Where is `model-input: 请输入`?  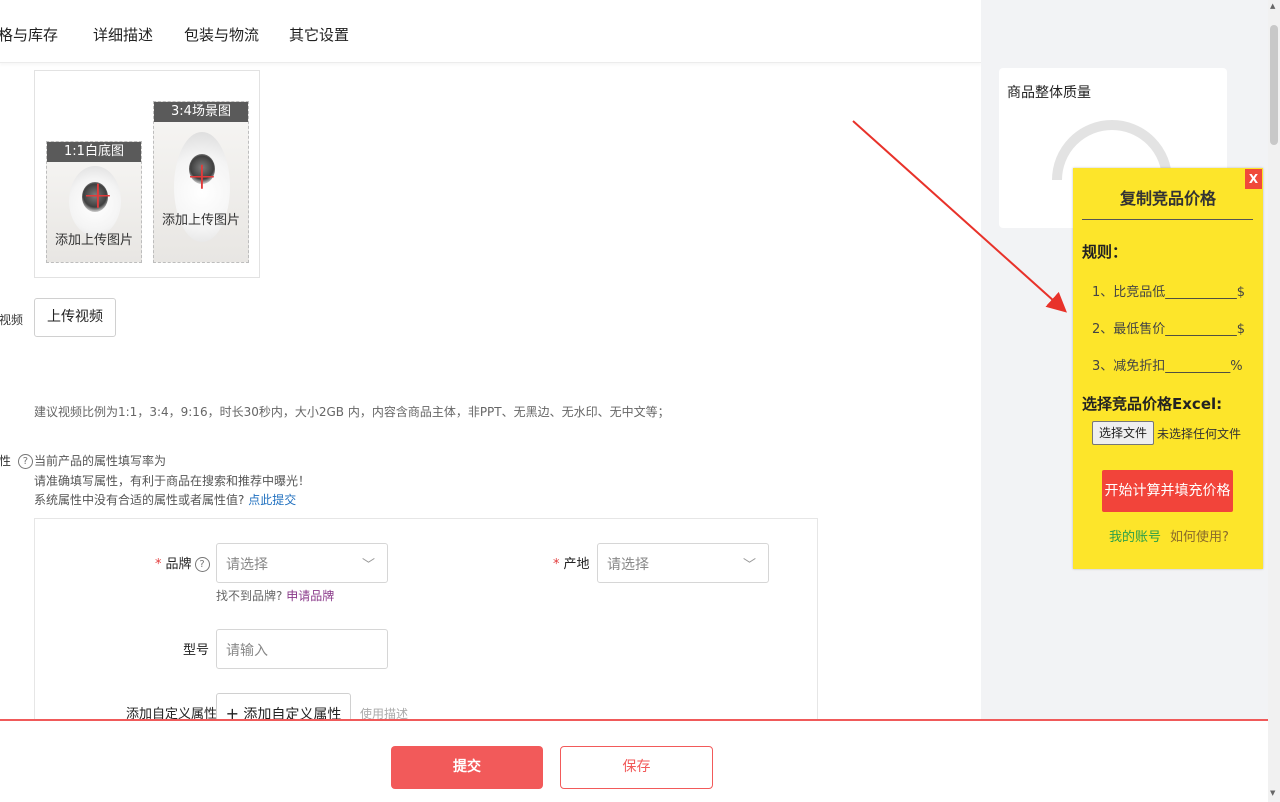 model-input: 请输入 is located at coordinates (302, 649).